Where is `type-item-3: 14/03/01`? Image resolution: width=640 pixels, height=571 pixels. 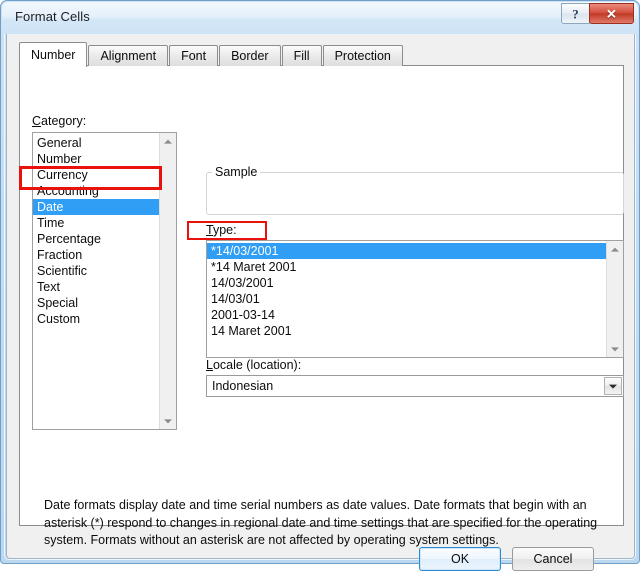 type-item-3: 14/03/01 is located at coordinates (406, 299).